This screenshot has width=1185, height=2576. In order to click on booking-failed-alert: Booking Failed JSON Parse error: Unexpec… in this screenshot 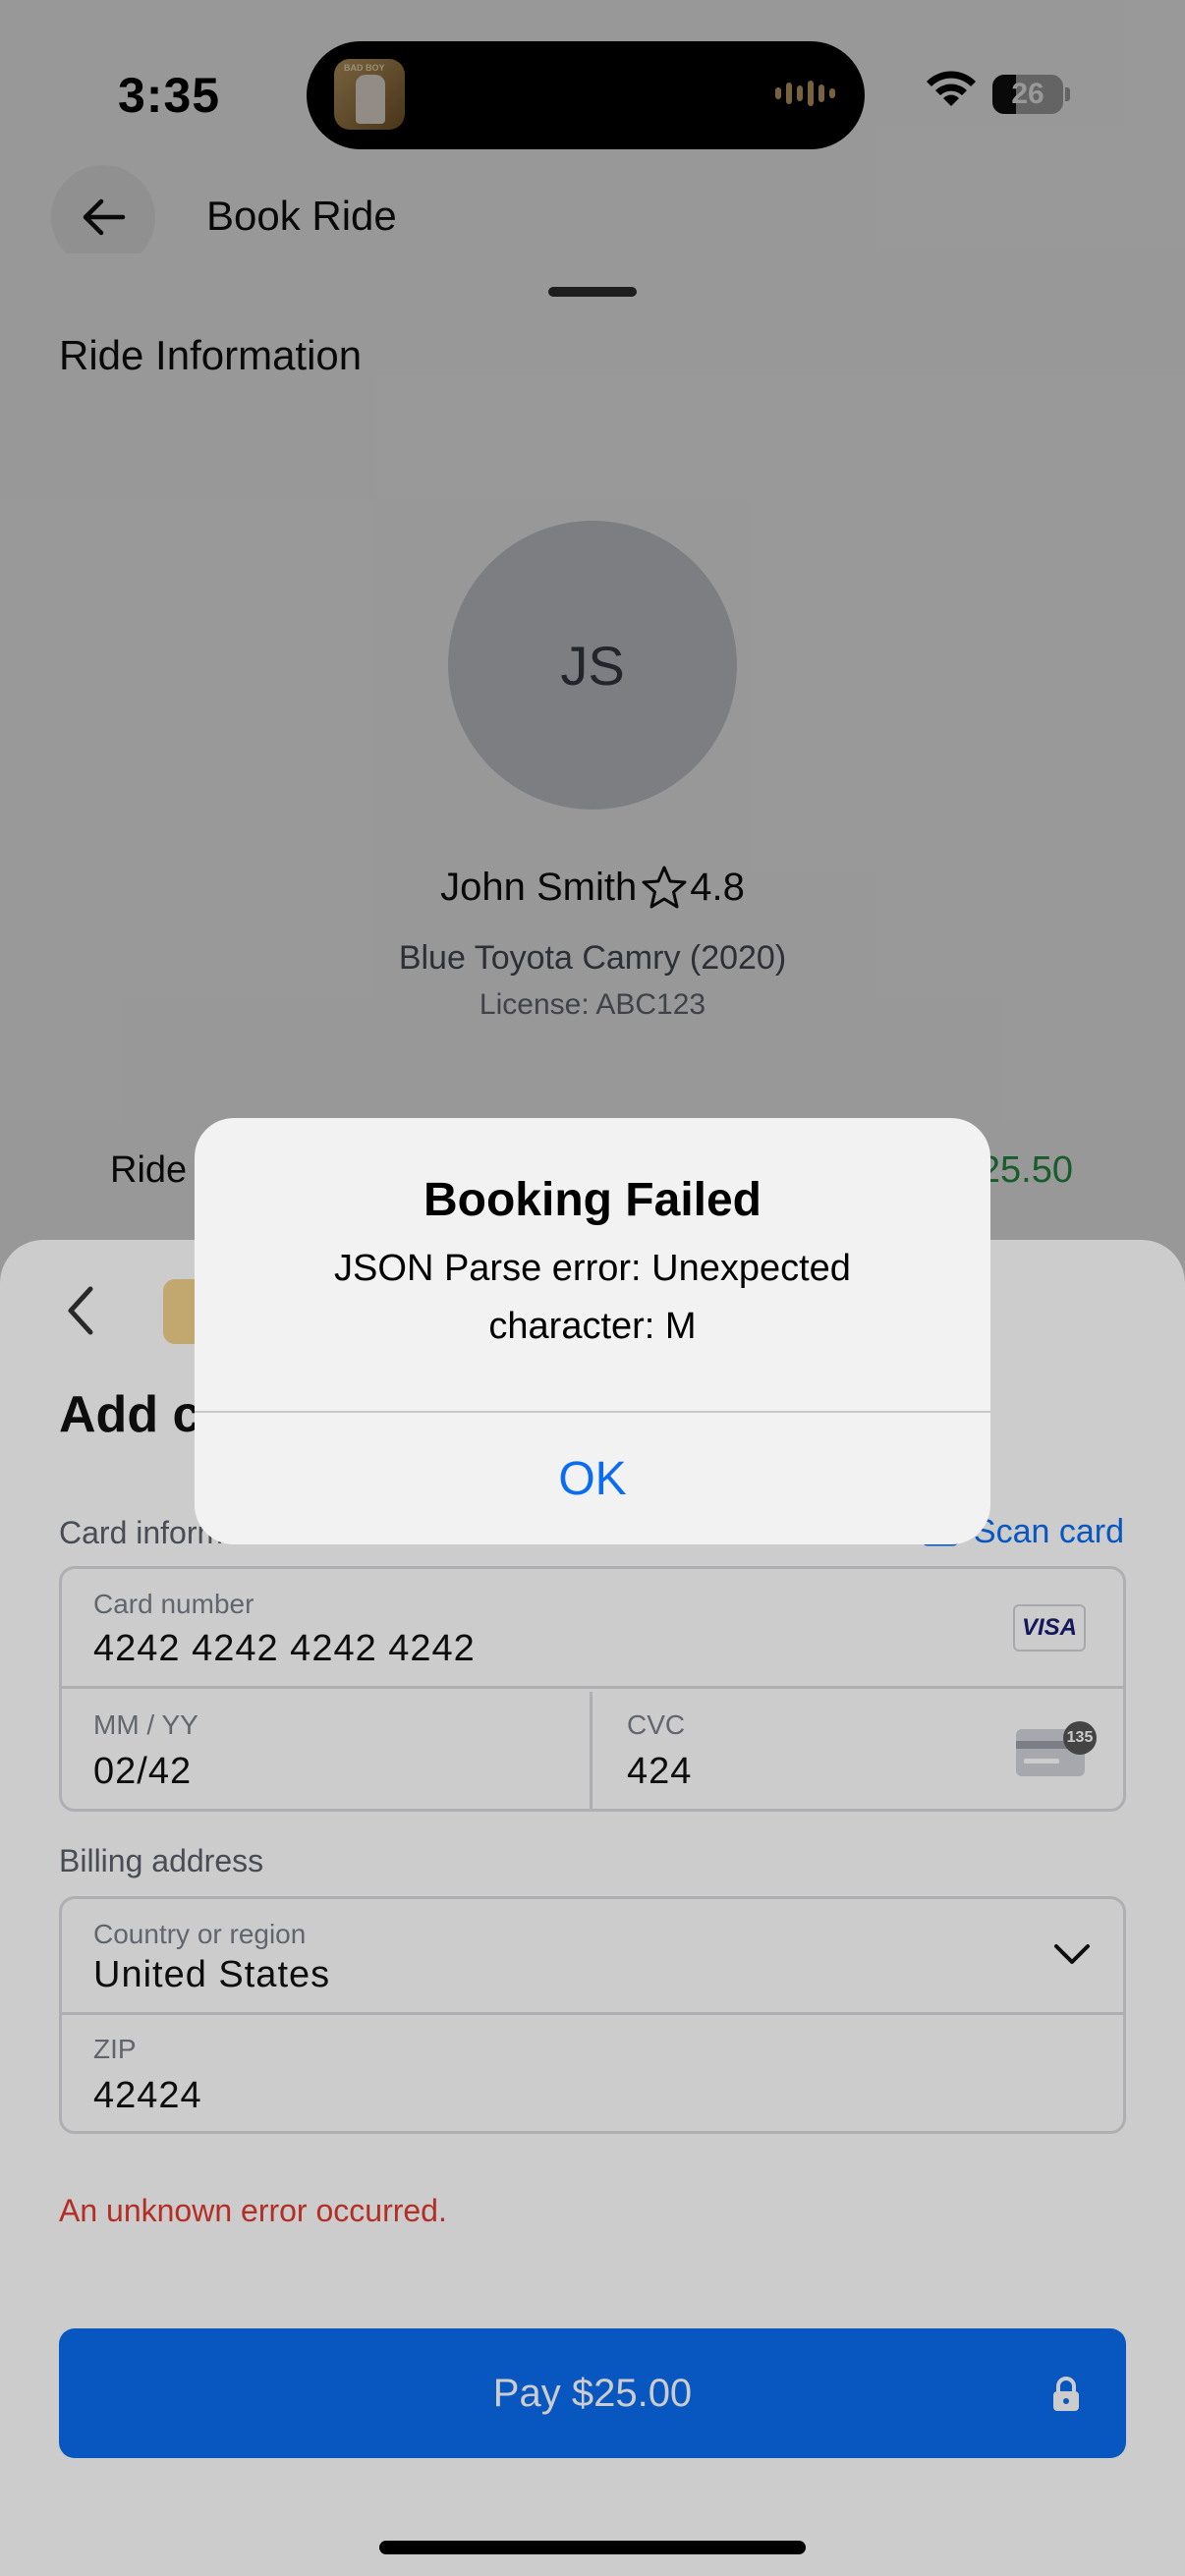, I will do `click(592, 1331)`.